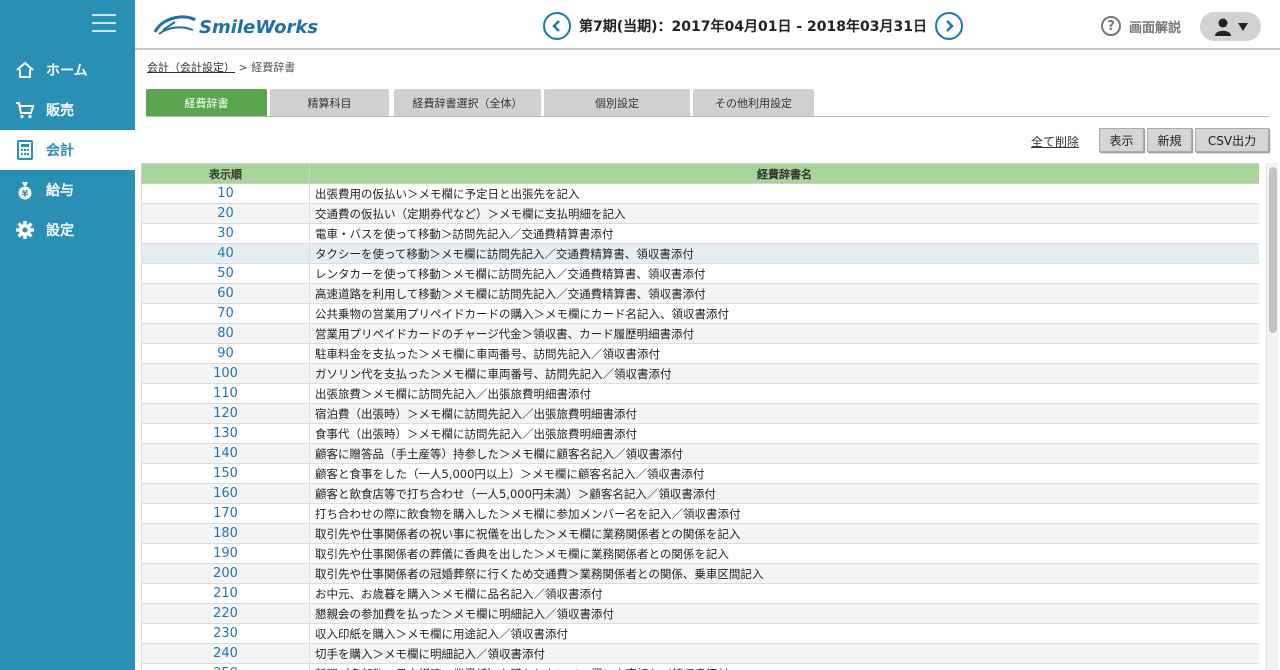  I want to click on cell-order: 230, so click(225, 633).